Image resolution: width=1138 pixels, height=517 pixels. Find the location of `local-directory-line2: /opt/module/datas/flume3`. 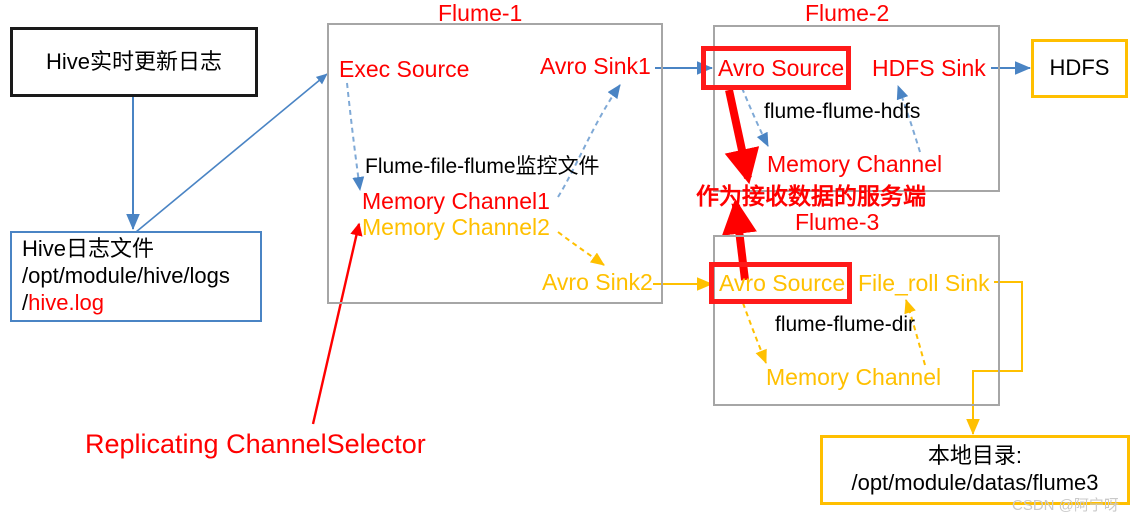

local-directory-line2: /opt/module/datas/flume3 is located at coordinates (975, 482).